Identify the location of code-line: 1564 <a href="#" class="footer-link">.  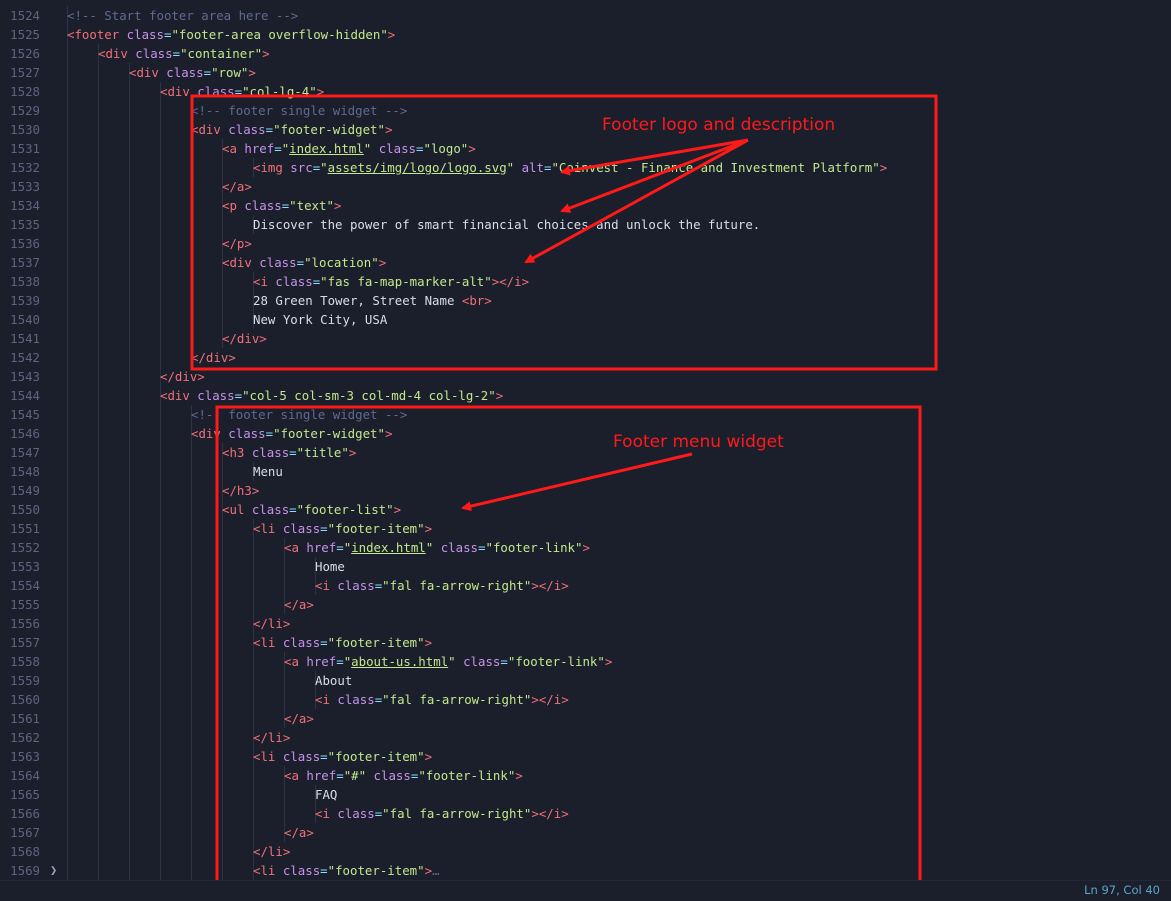
(585, 775).